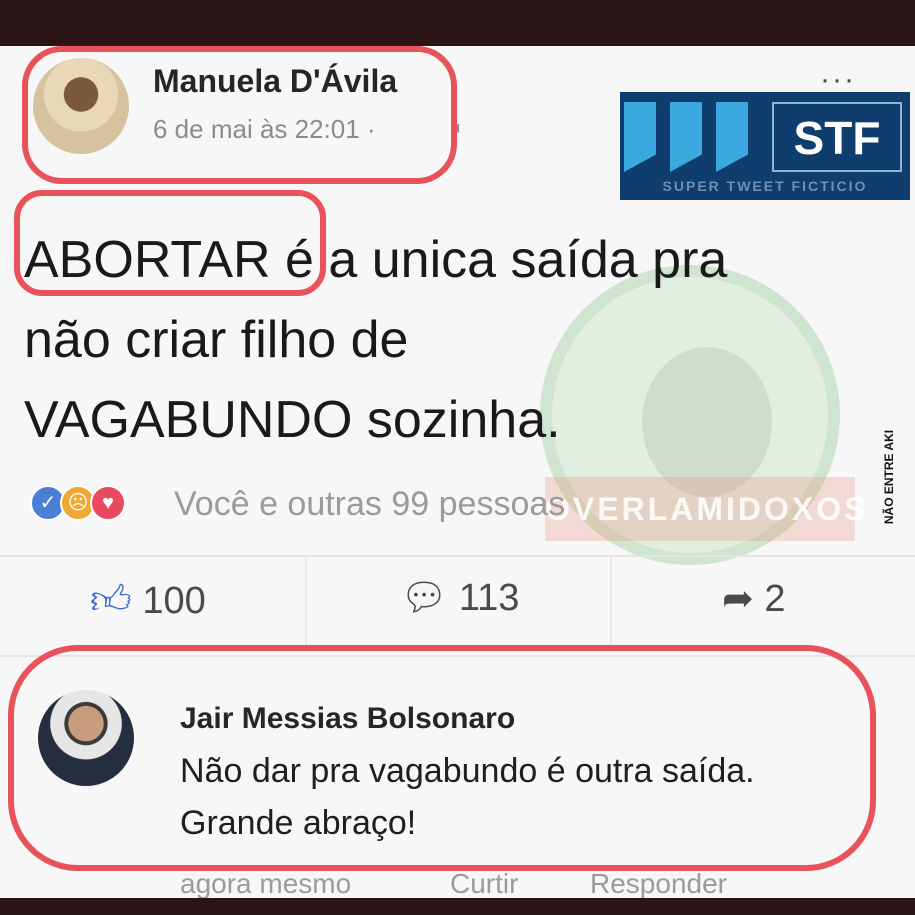  What do you see at coordinates (266, 883) in the screenshot?
I see `comment-time: agora mesmo` at bounding box center [266, 883].